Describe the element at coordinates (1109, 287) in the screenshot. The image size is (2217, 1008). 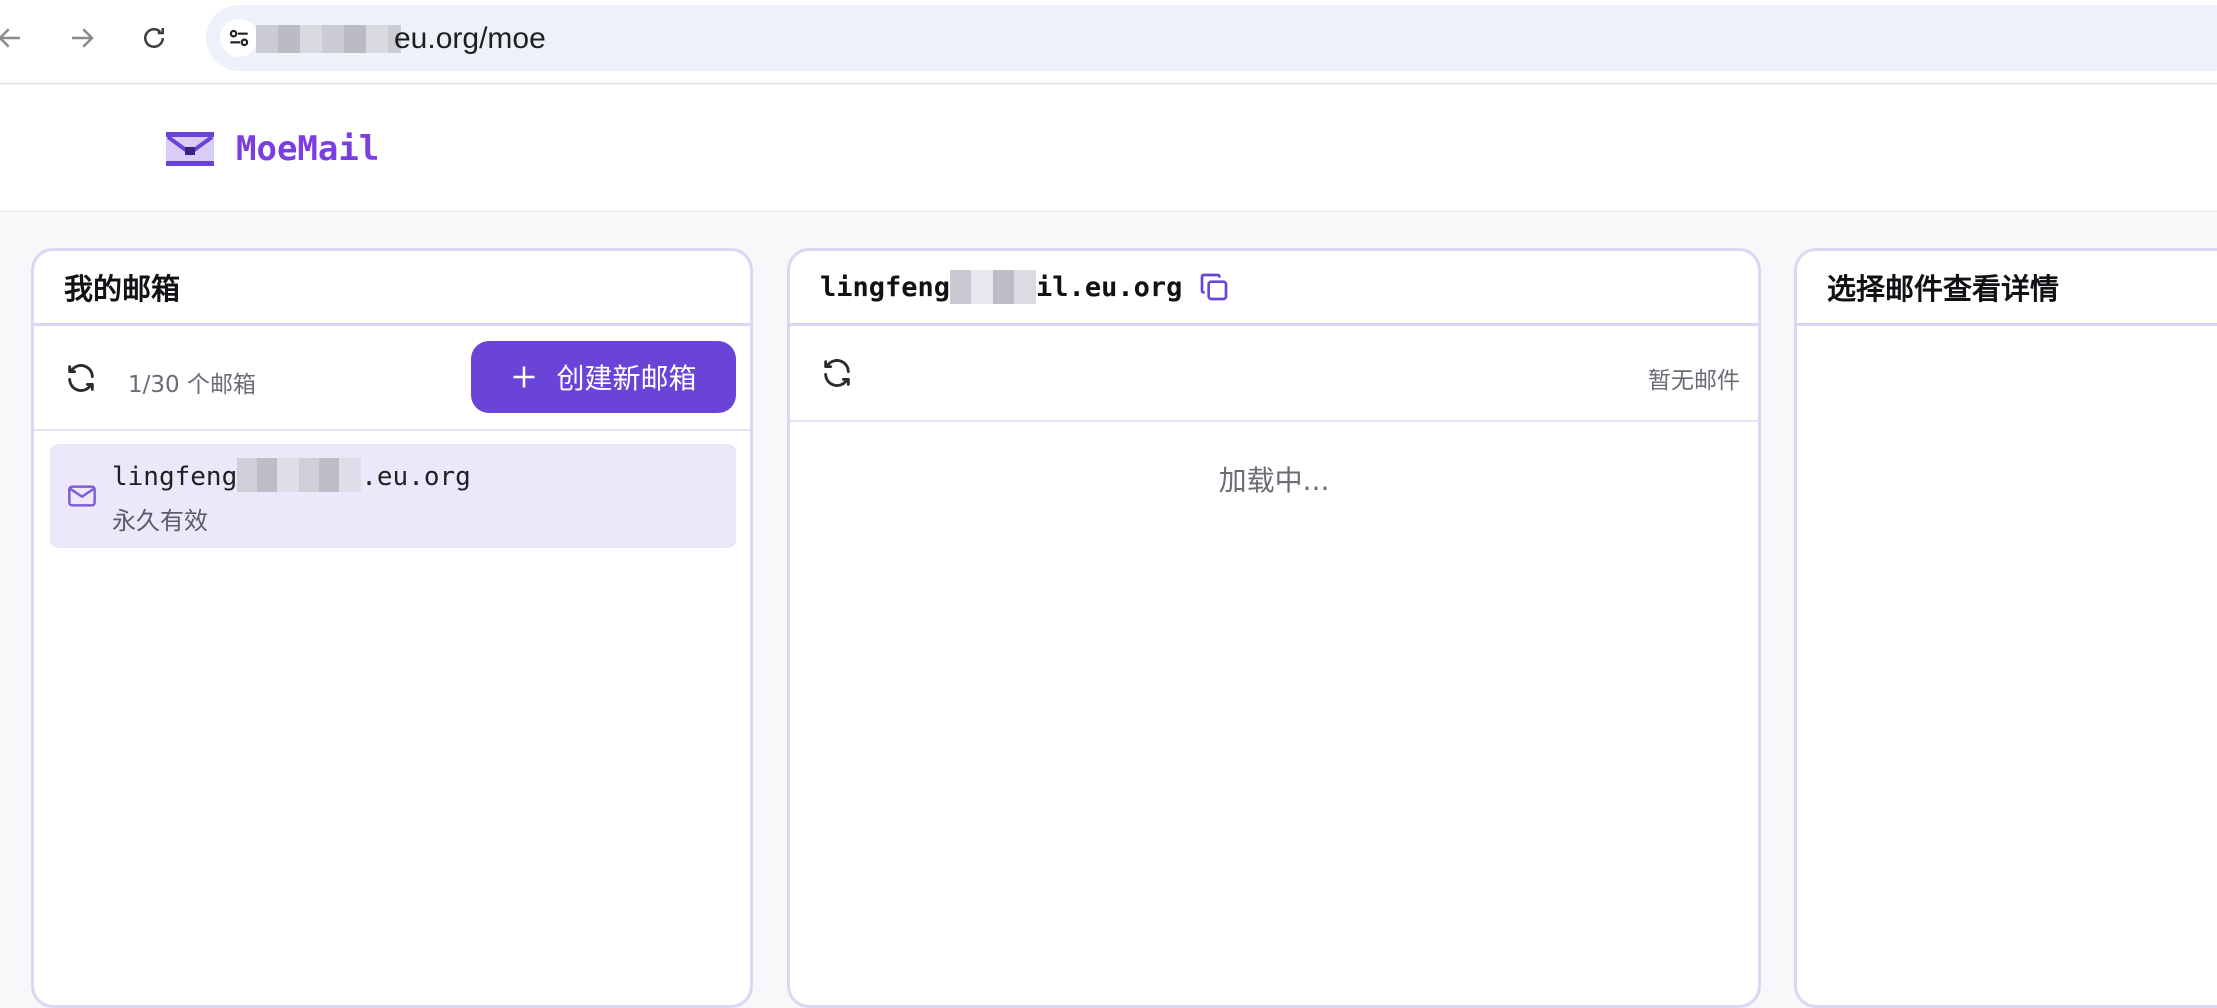
I see `current-address-suffix: il.eu.org` at that location.